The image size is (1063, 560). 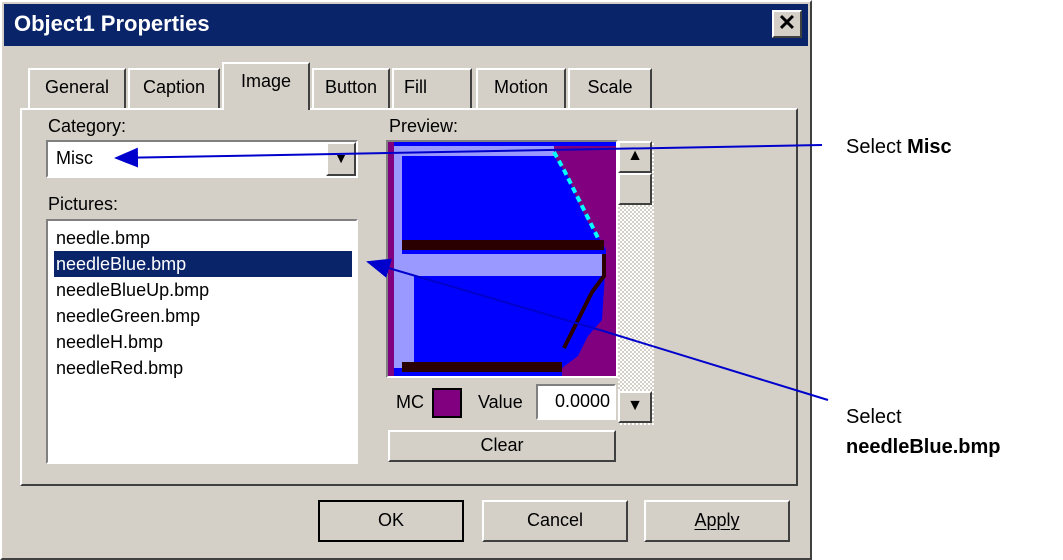 What do you see at coordinates (714, 365) in the screenshot?
I see `arrow-to-preview` at bounding box center [714, 365].